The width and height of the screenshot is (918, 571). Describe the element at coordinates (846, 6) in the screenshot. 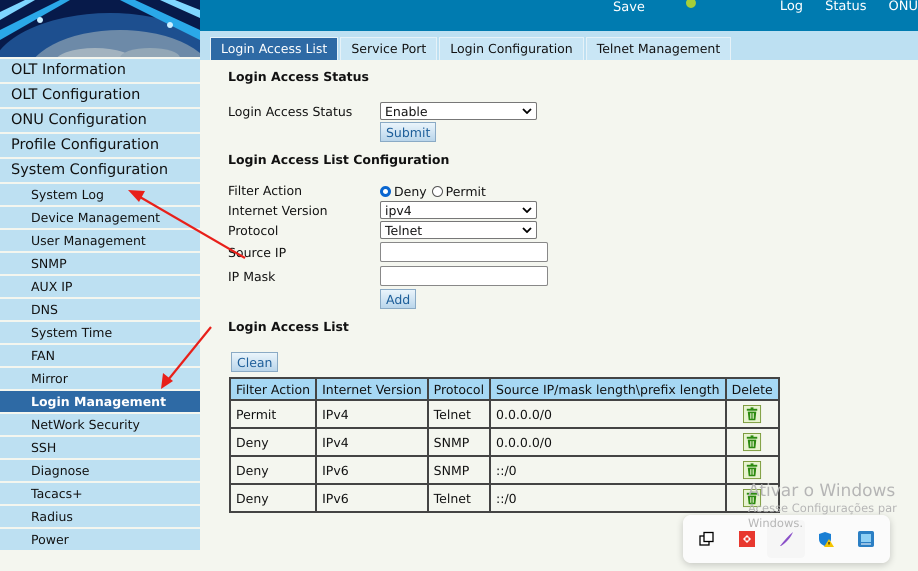

I see `nav-link: Status` at that location.